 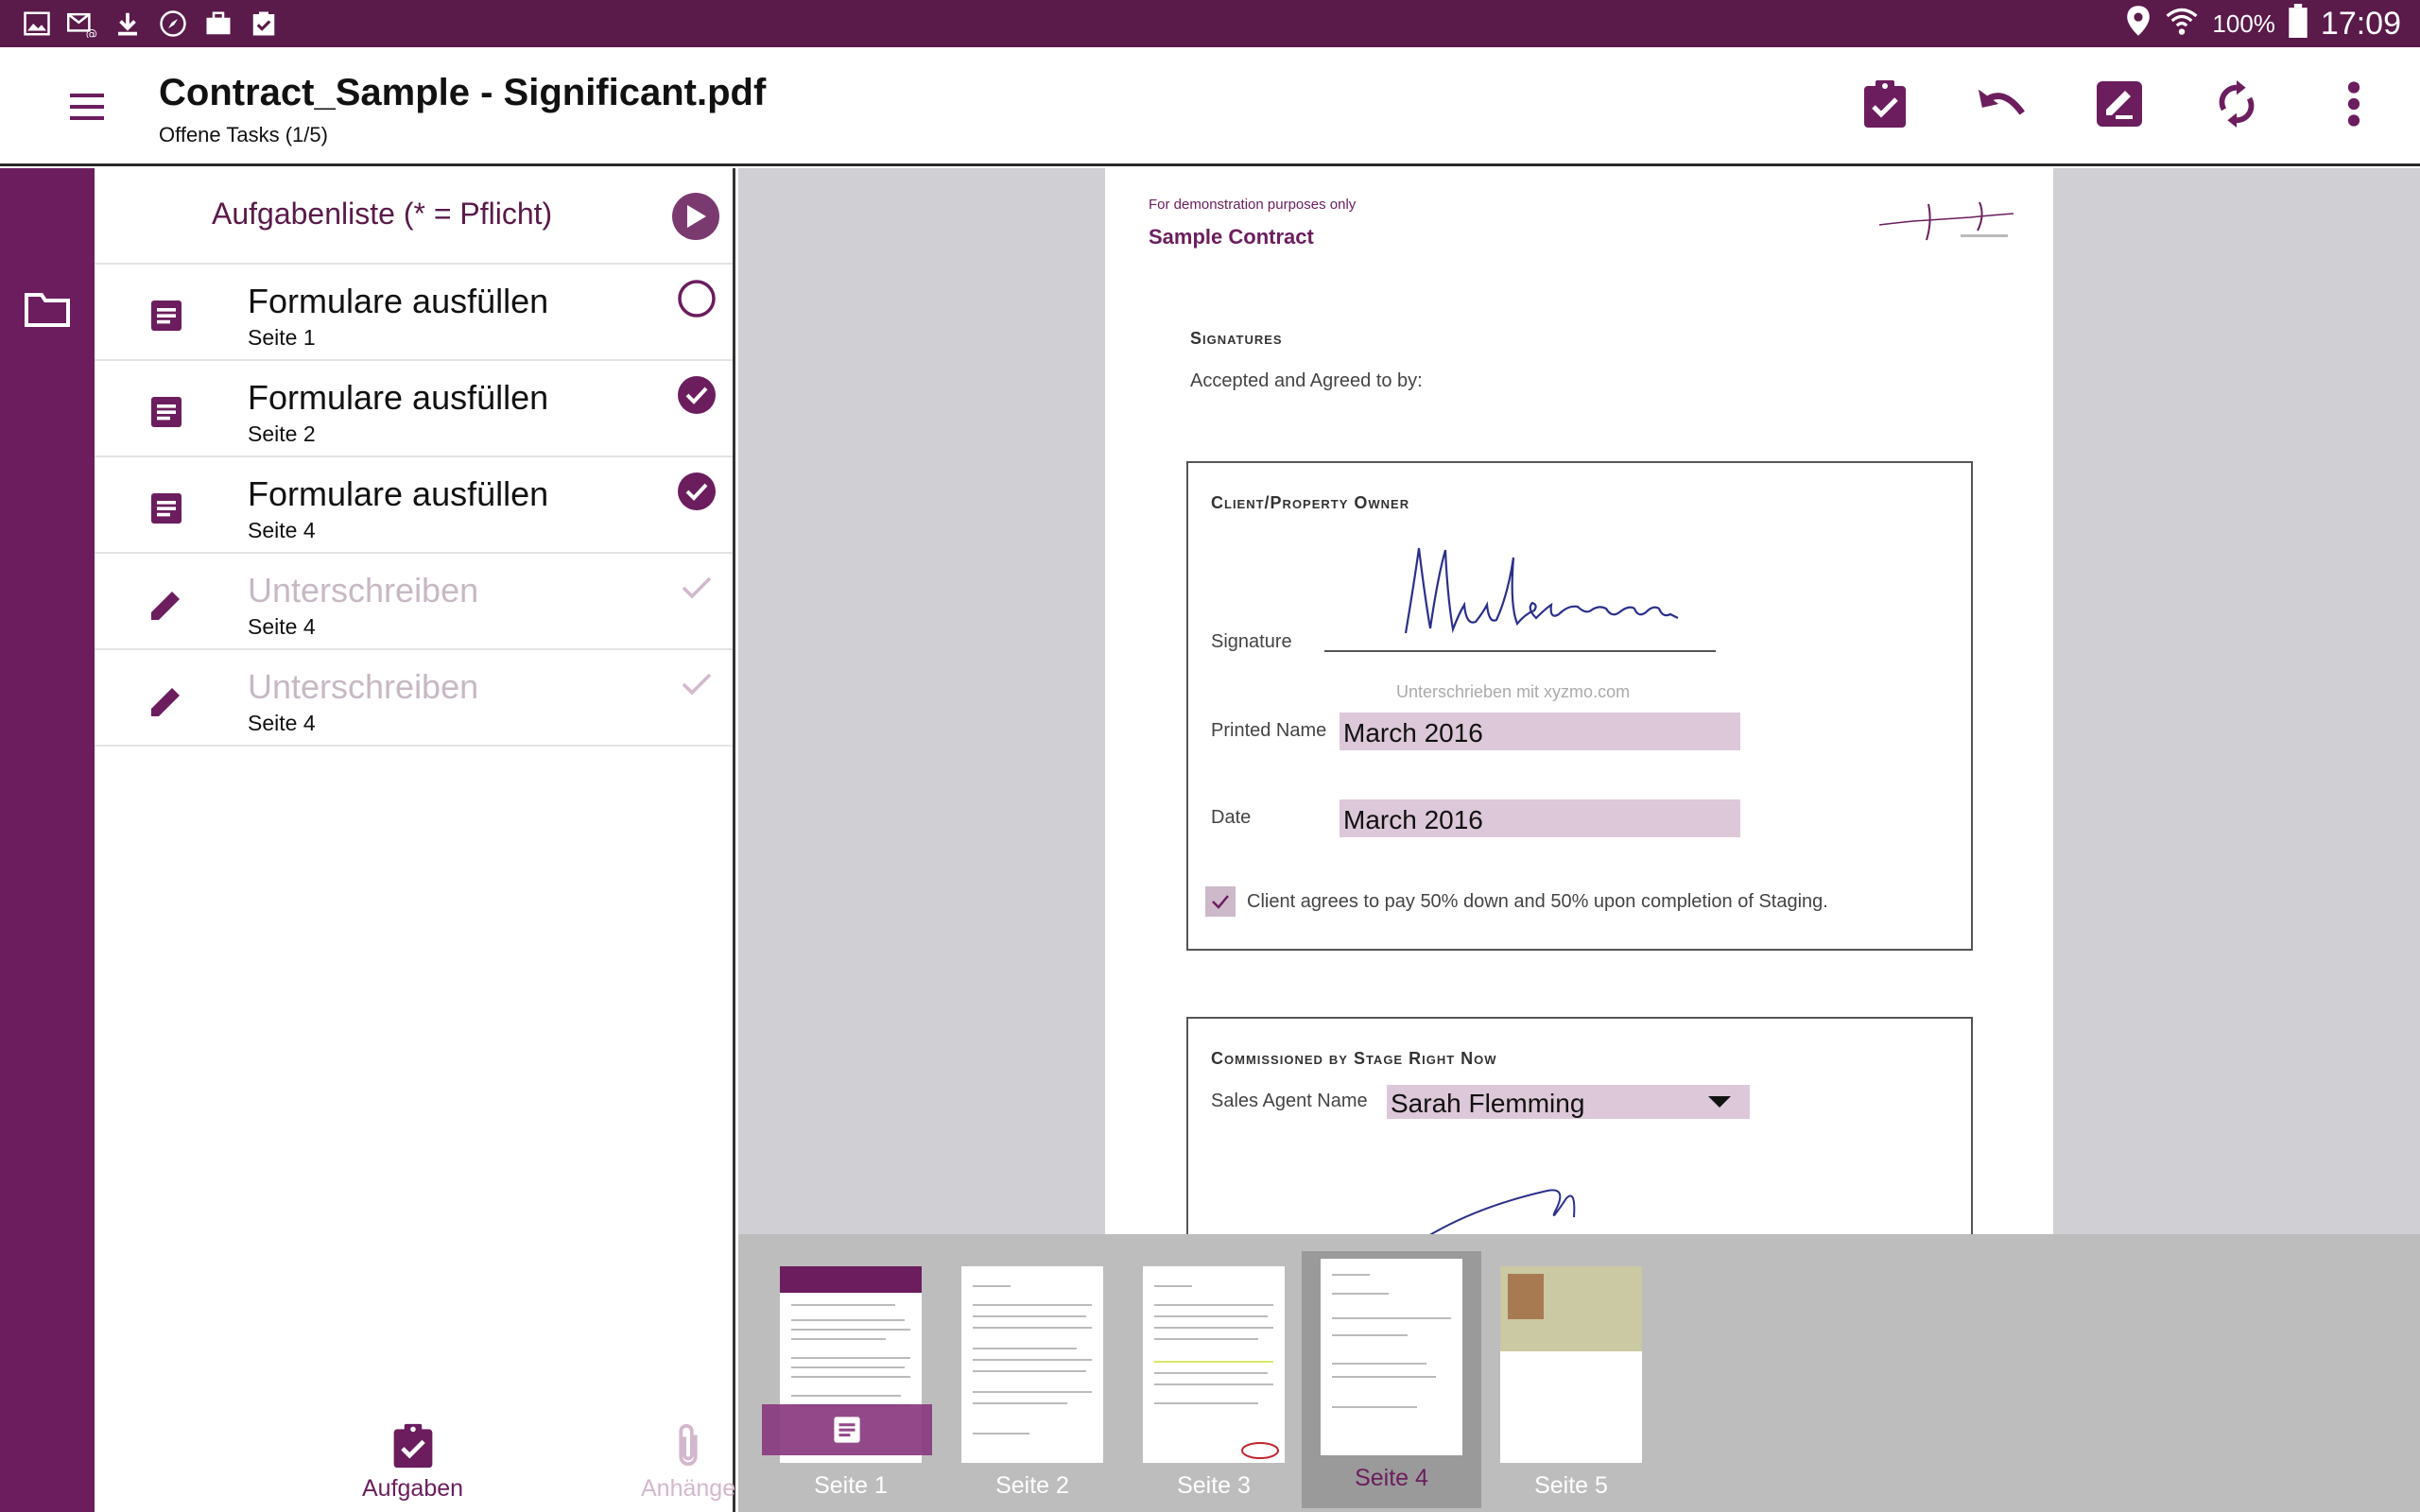 What do you see at coordinates (1540, 818) in the screenshot?
I see `date-field: March 2016` at bounding box center [1540, 818].